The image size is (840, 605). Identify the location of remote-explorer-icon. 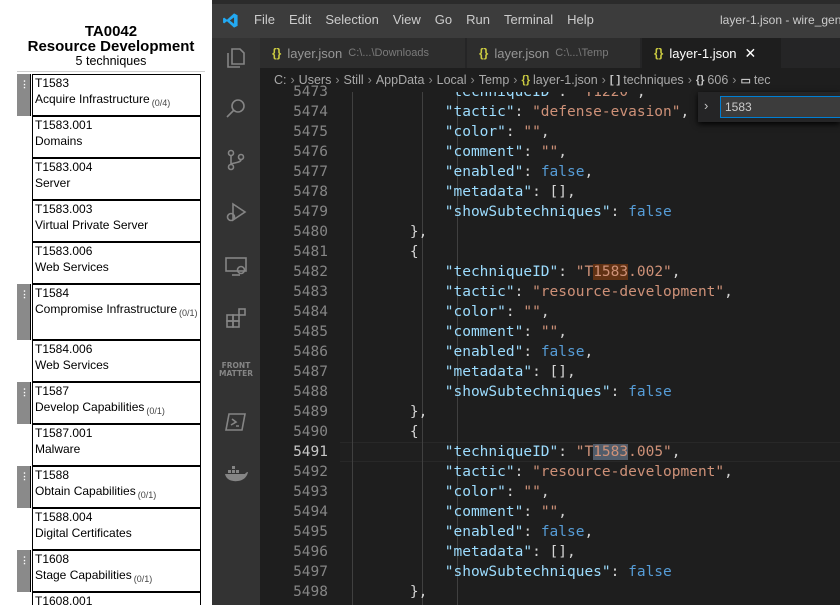
(236, 266).